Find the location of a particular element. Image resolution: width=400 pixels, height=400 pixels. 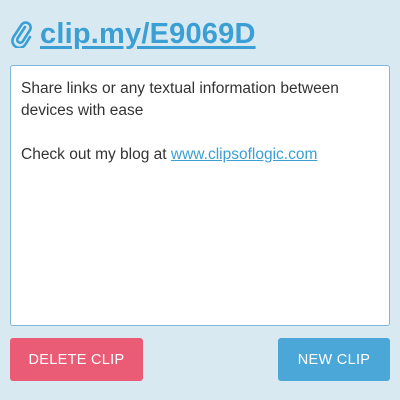

delete-clip-button: DELETE CLIP is located at coordinates (76, 359).